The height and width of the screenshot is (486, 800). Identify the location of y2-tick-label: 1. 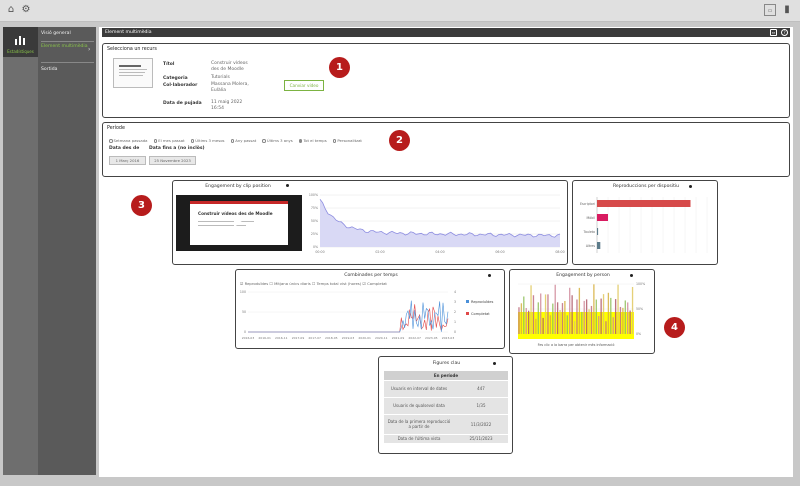
(455, 322).